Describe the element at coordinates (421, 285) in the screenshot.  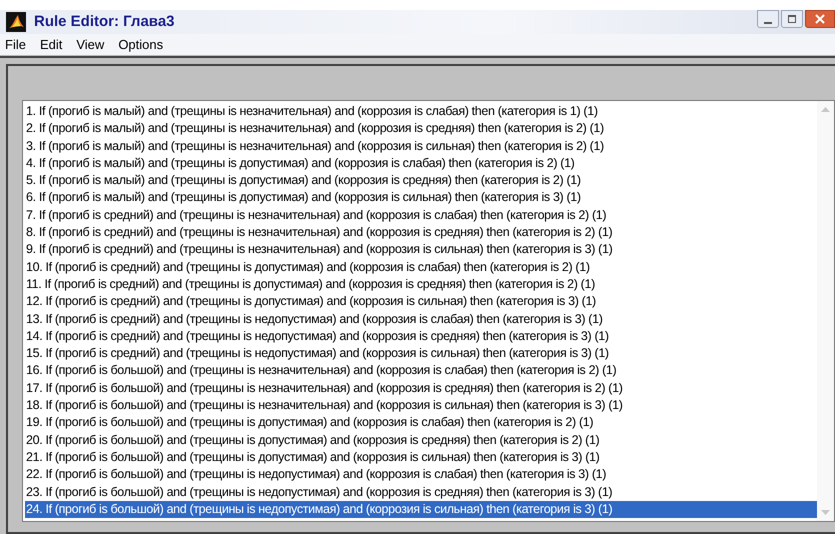
I see `rule-item: 11. If (прогиб is средний) and (трещины is допустимая) and (коррозия is средняя) then (категория is 2) (1)` at that location.